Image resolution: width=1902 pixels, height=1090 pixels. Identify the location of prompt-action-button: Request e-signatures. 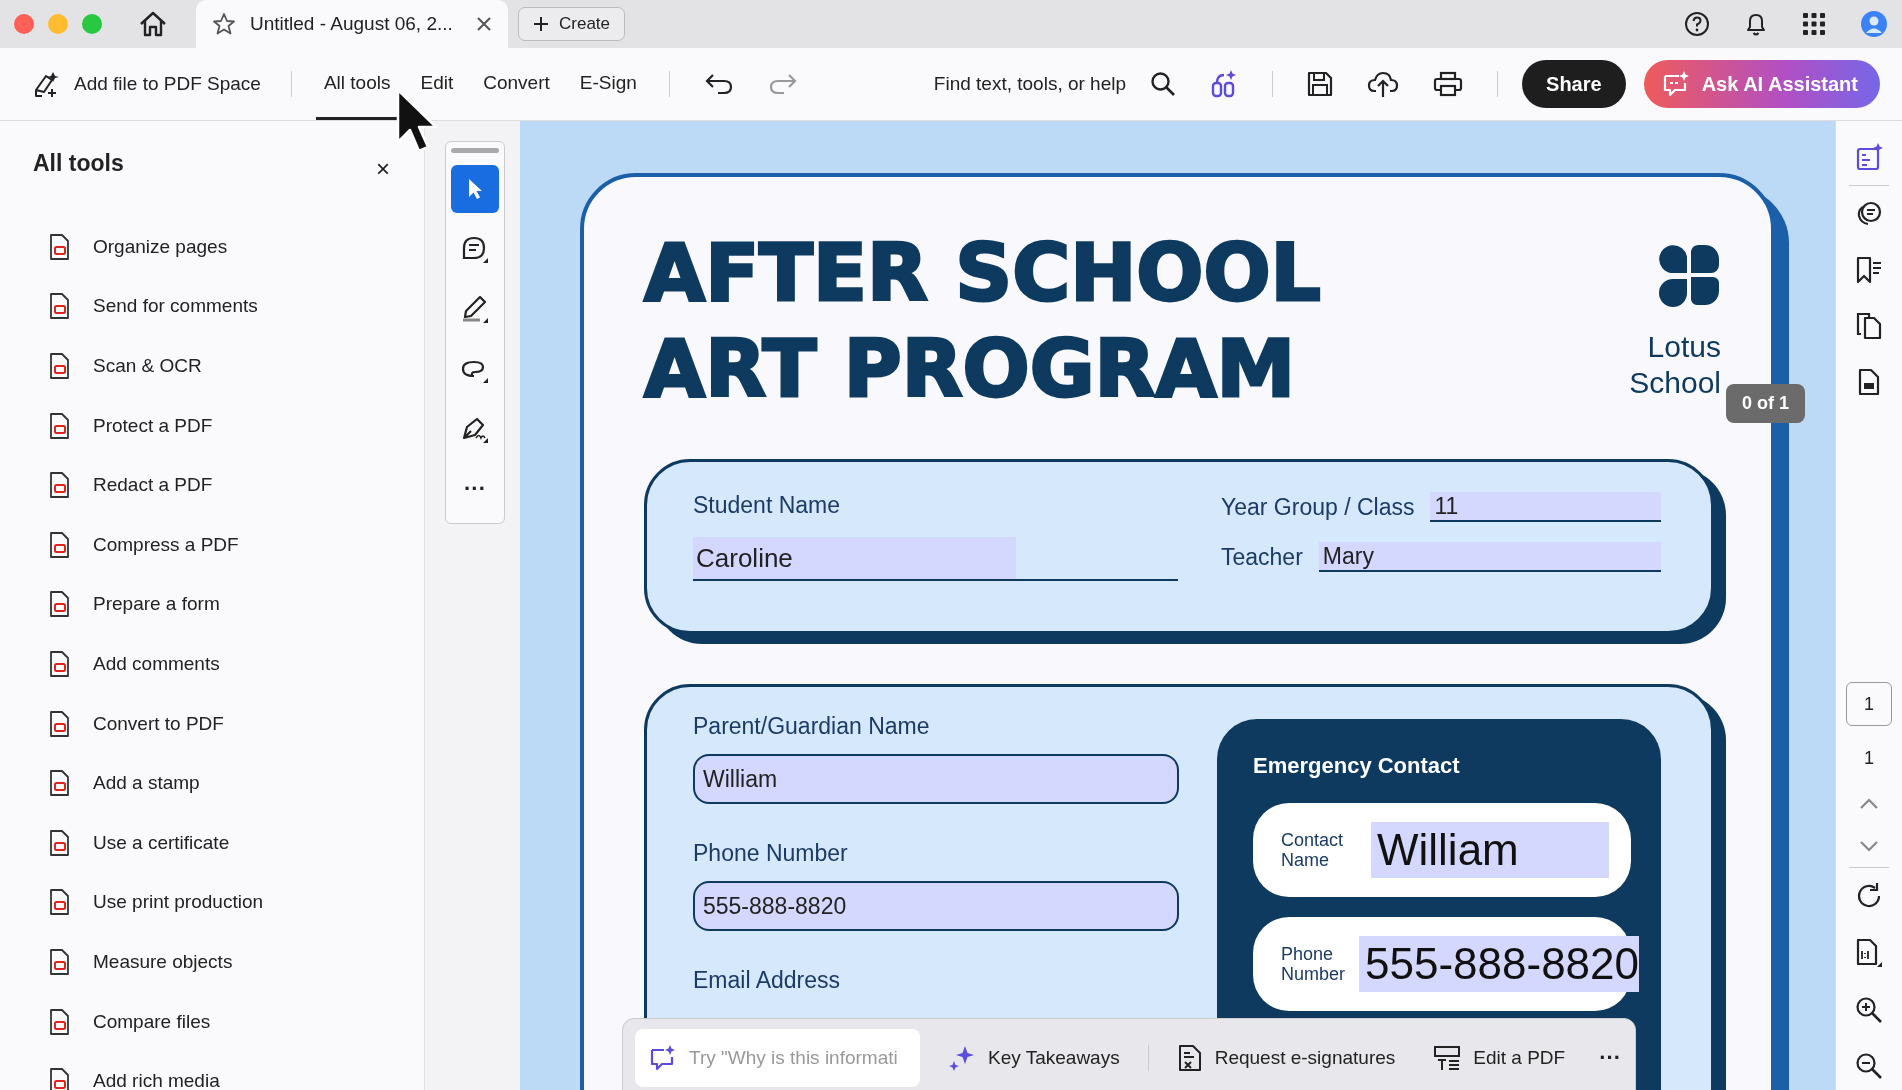
(1286, 1058).